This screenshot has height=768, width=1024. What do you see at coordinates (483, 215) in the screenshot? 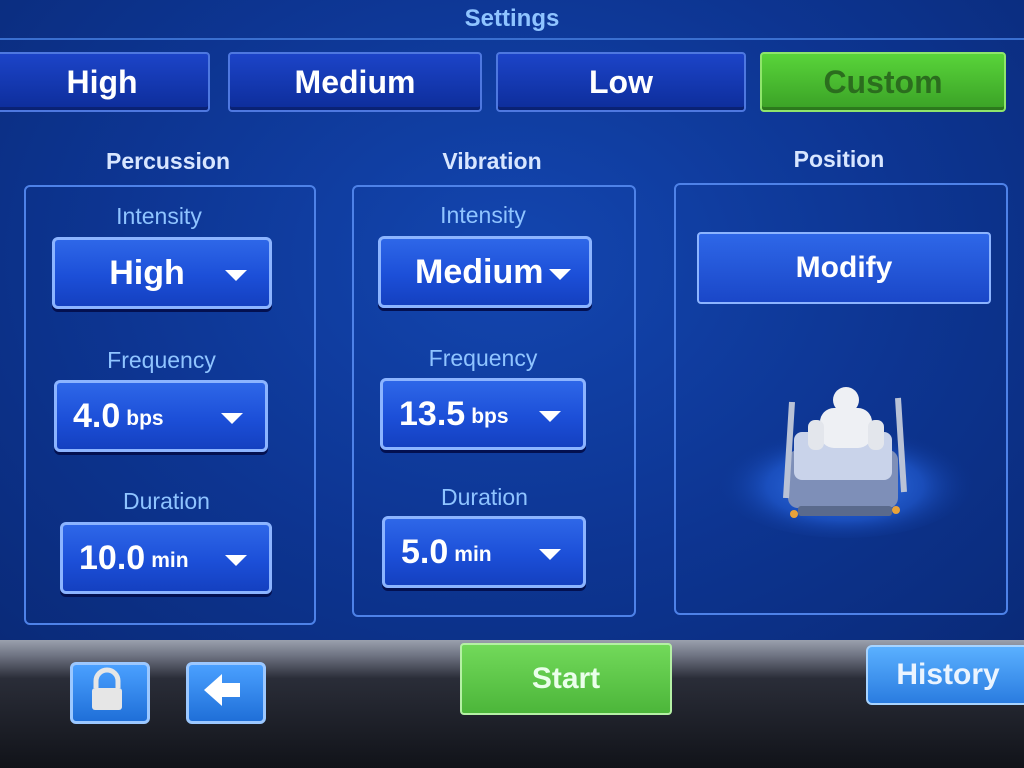
I see `vibration-intensity-label: Intensity` at bounding box center [483, 215].